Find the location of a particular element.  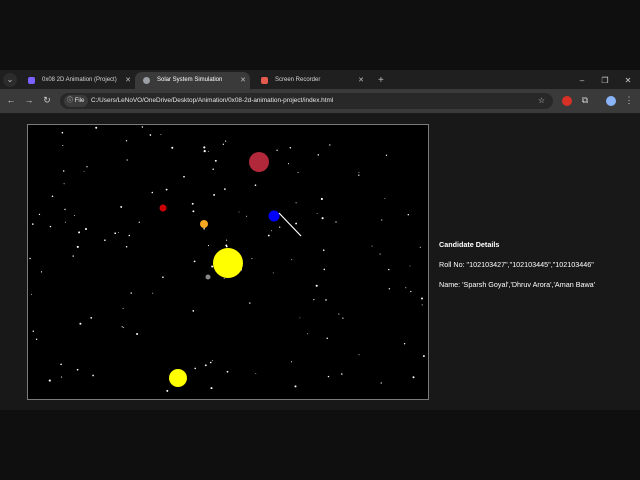

profile-avatar-icon is located at coordinates (611, 101).